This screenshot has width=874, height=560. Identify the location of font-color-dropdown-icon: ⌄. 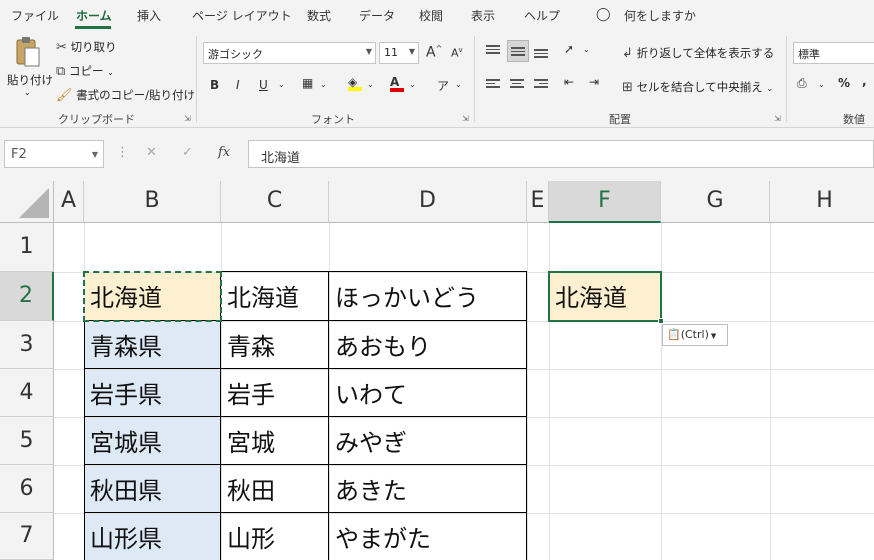
(412, 84).